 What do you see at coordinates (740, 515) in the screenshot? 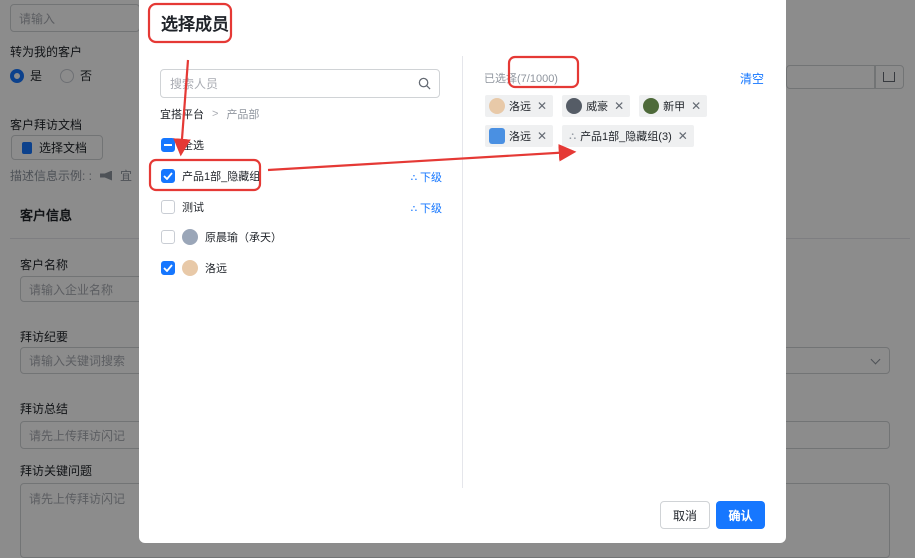
I see `confirm-button: 确认` at bounding box center [740, 515].